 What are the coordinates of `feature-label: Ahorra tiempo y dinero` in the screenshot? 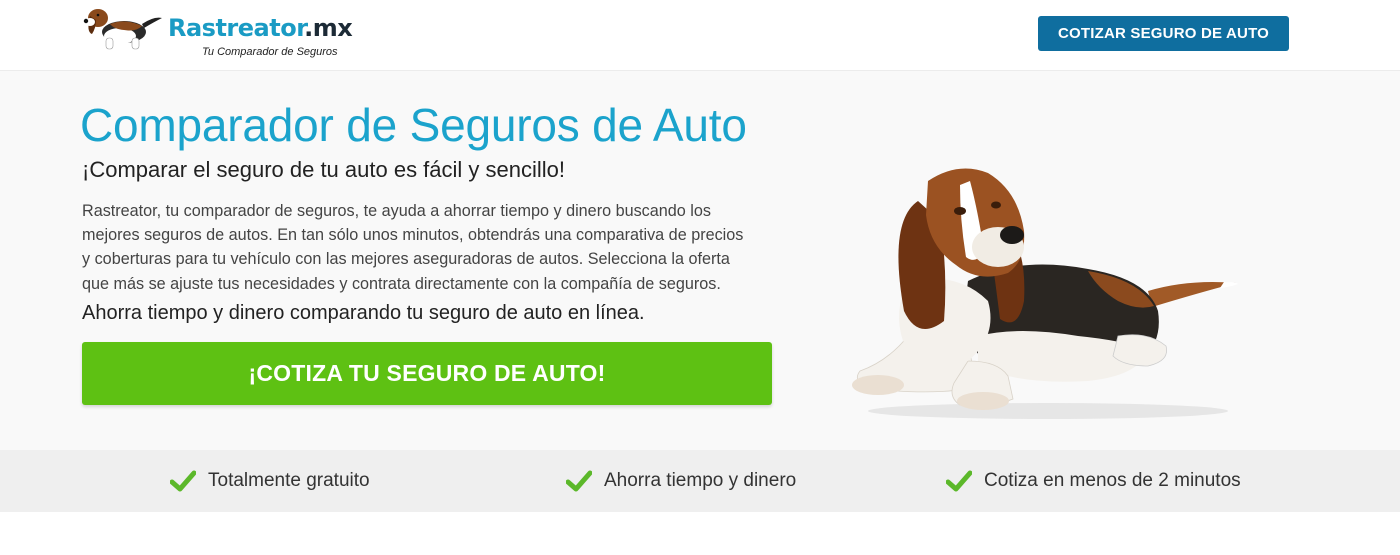 It's located at (700, 480).